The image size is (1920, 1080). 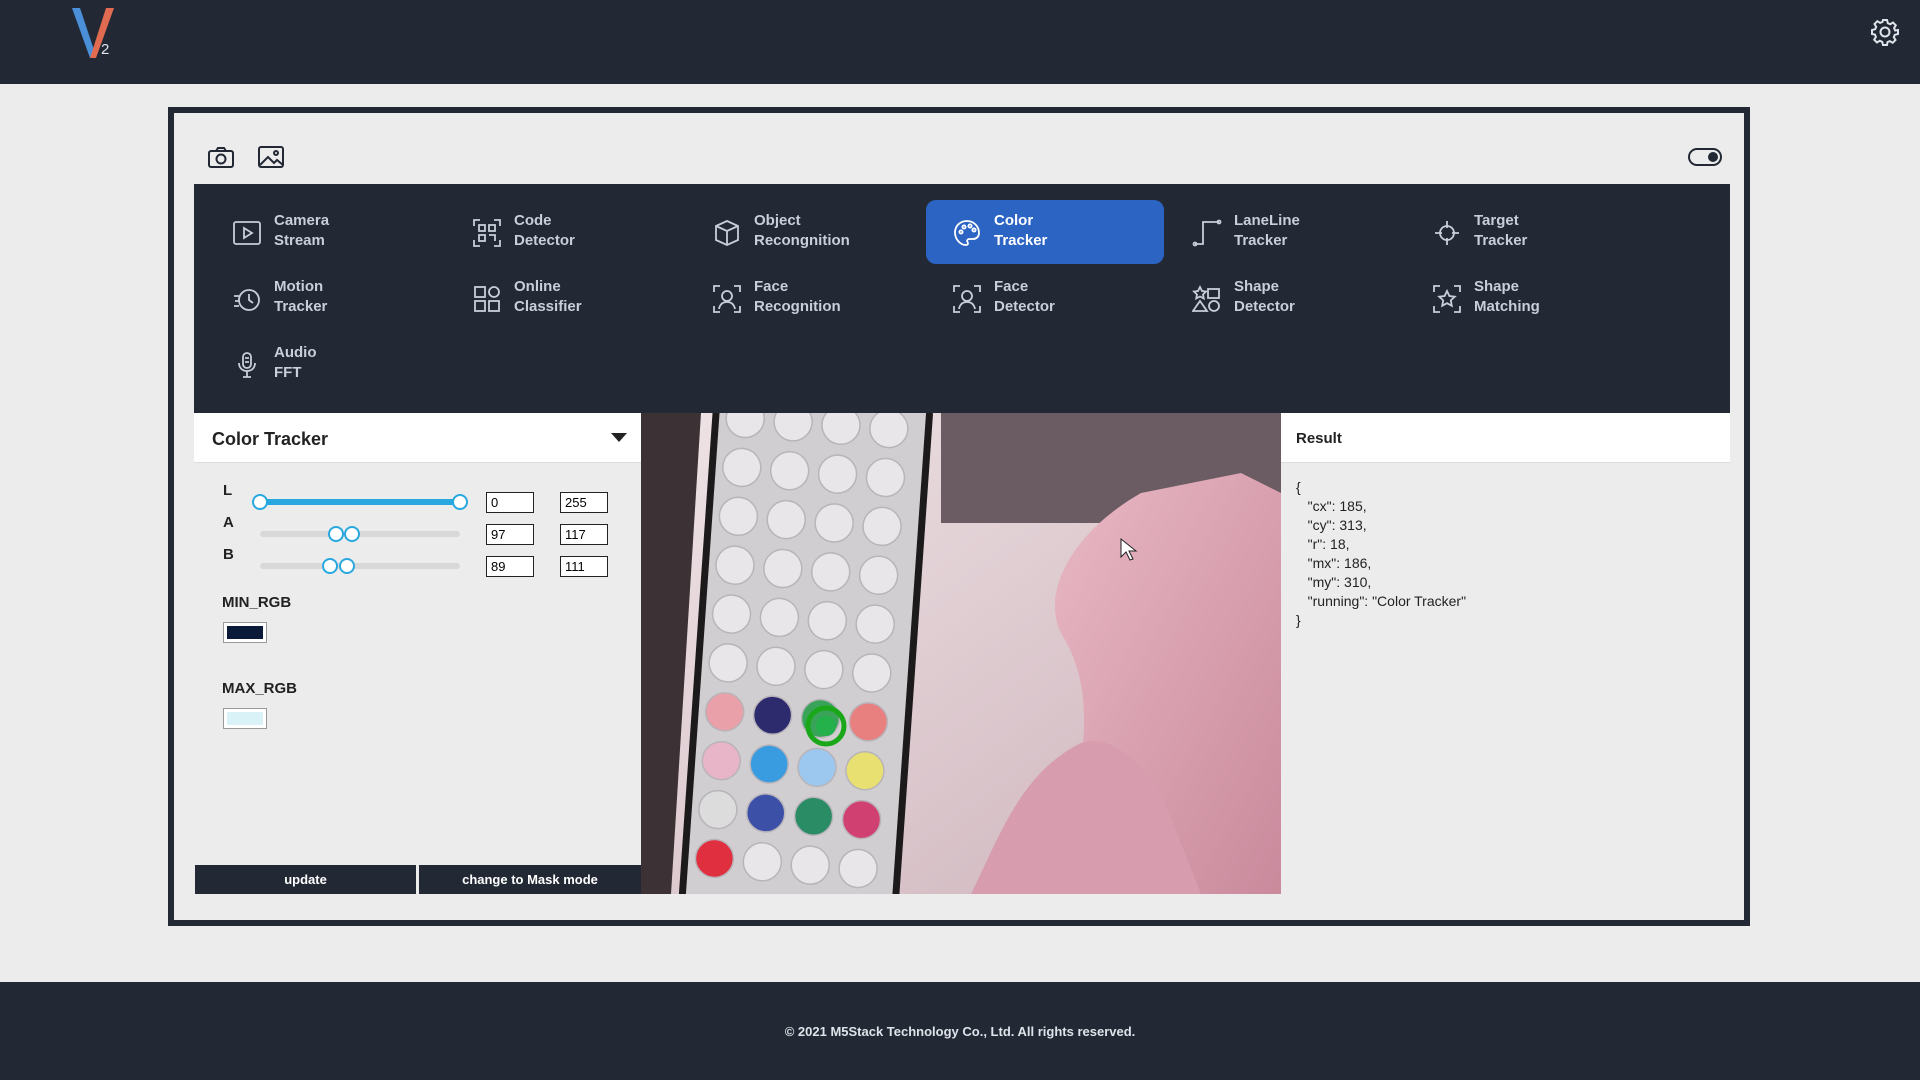 What do you see at coordinates (727, 233) in the screenshot?
I see `cube-icon` at bounding box center [727, 233].